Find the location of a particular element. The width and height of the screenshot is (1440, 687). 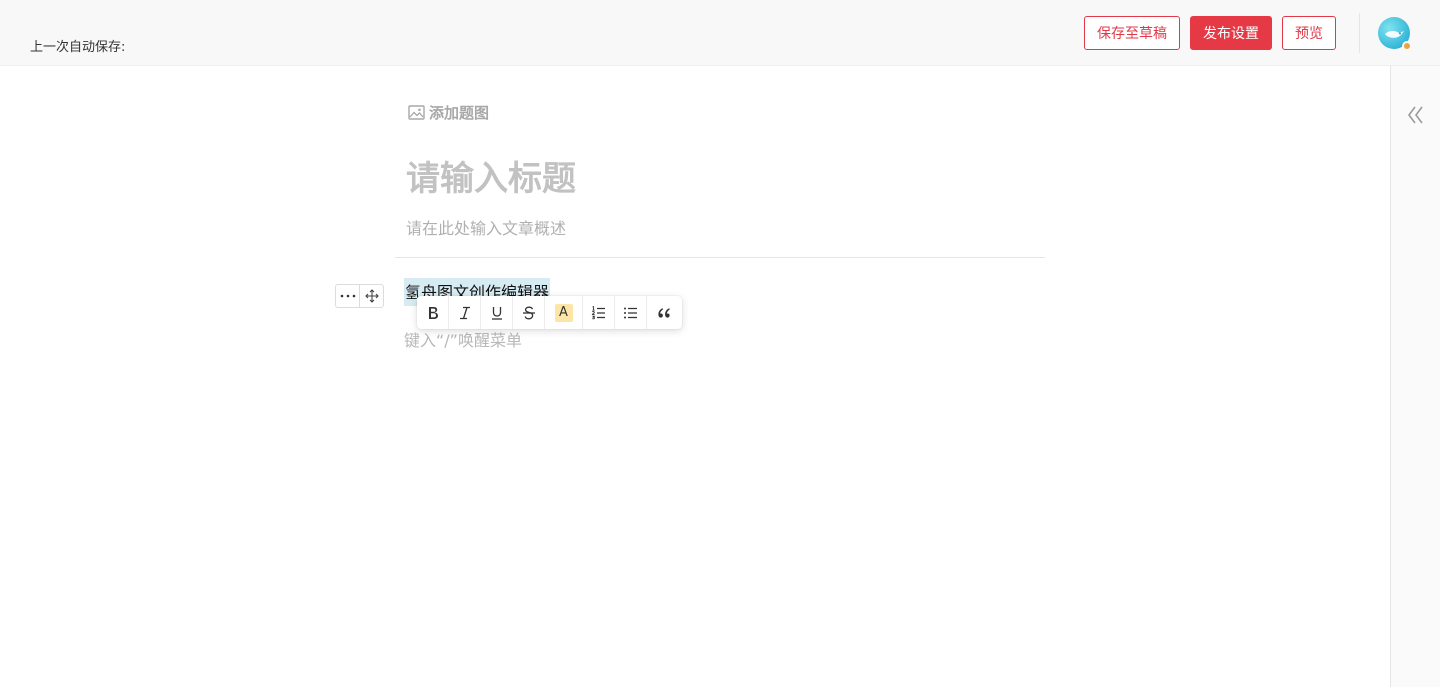

block-handle is located at coordinates (359, 296).